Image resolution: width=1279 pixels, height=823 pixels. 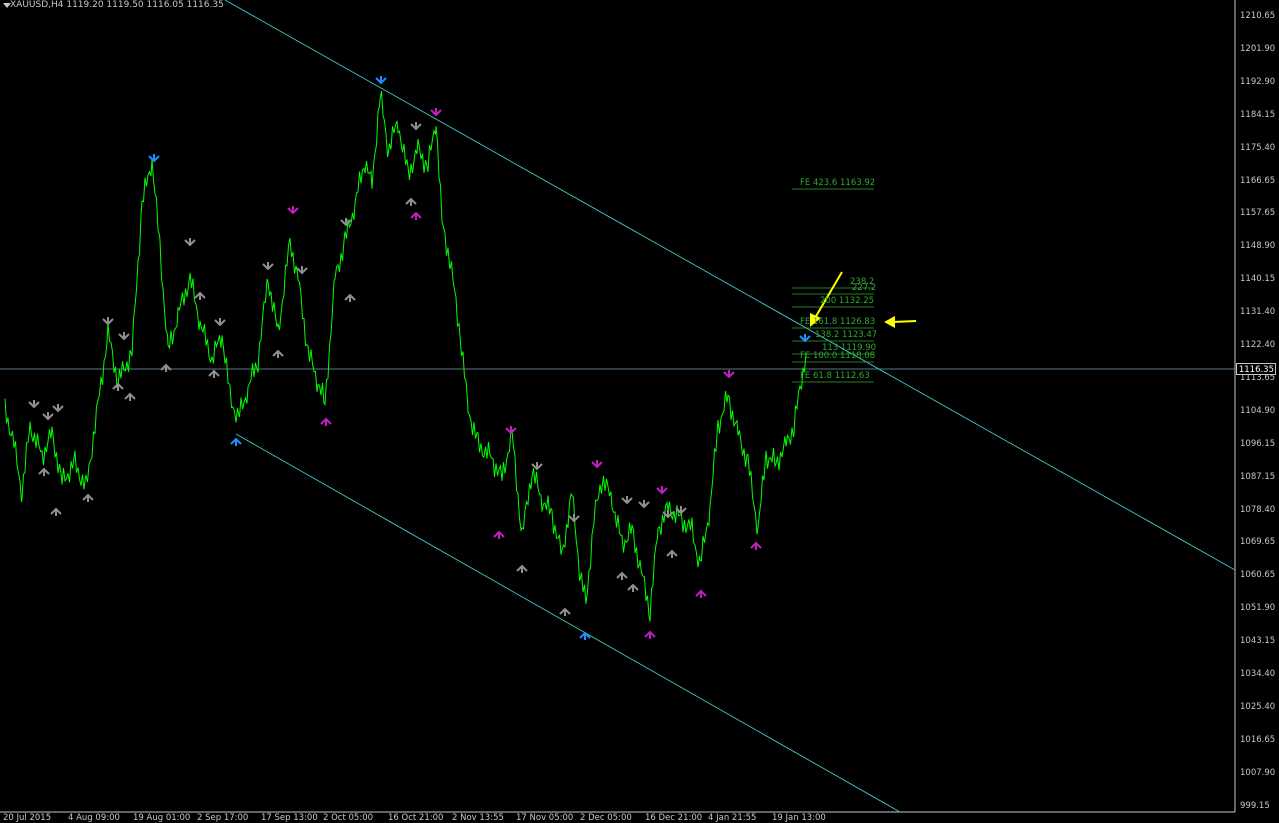 What do you see at coordinates (27, 818) in the screenshot?
I see `time-tick-label: 20 Jul 2015` at bounding box center [27, 818].